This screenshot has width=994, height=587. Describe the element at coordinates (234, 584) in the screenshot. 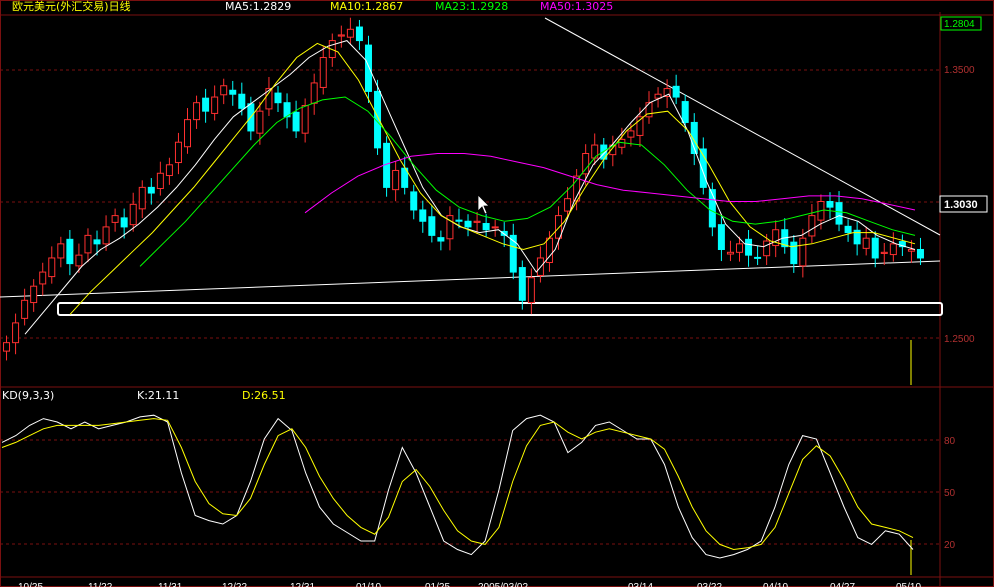

I see `date-tick-label: 12/22` at that location.